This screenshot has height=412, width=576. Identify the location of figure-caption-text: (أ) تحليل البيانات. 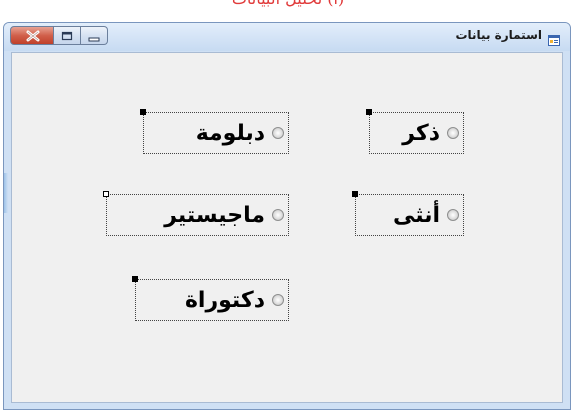
(288, 4).